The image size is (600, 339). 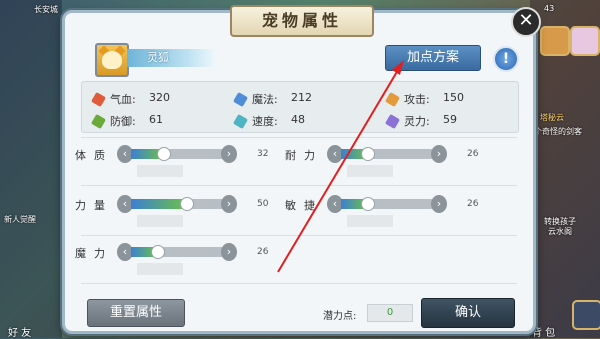 What do you see at coordinates (171, 58) in the screenshot?
I see `pet-name: 灵狐` at bounding box center [171, 58].